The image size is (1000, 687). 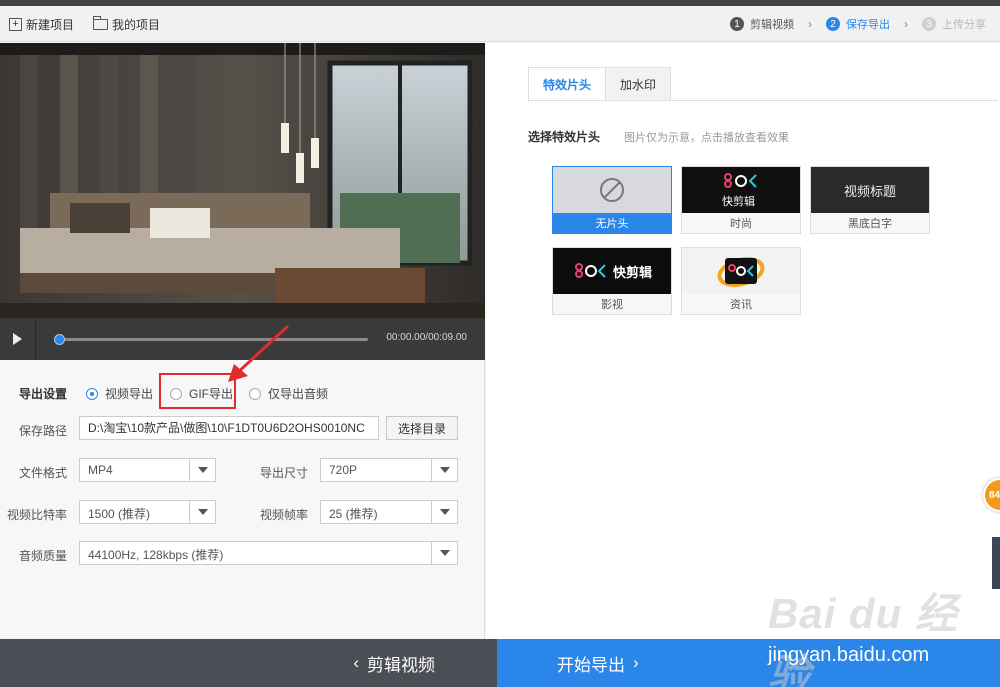 I want to click on framerate-select: 25 (推荐), so click(x=389, y=512).